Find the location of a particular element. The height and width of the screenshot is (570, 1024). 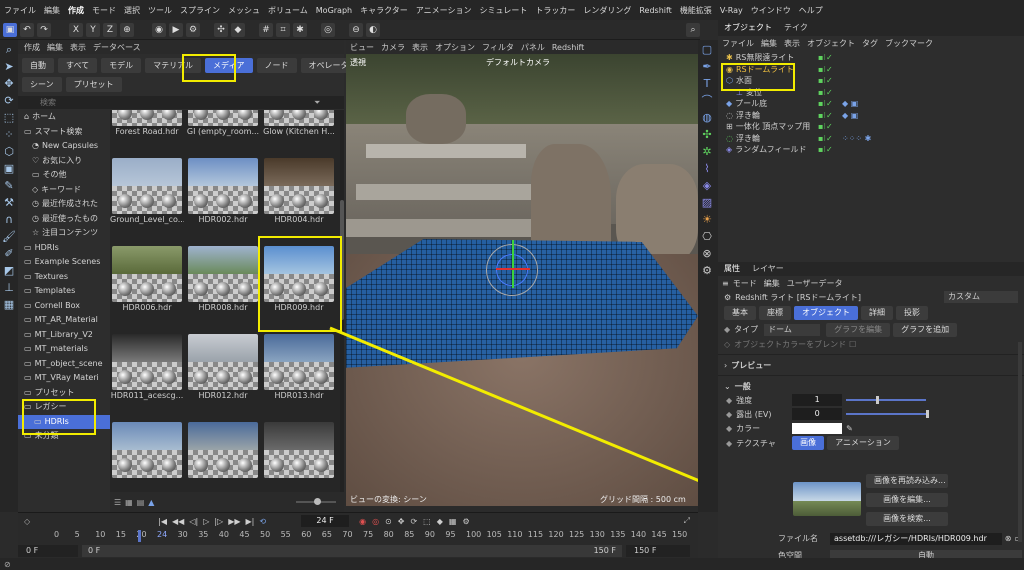

texture-preview is located at coordinates (827, 499).